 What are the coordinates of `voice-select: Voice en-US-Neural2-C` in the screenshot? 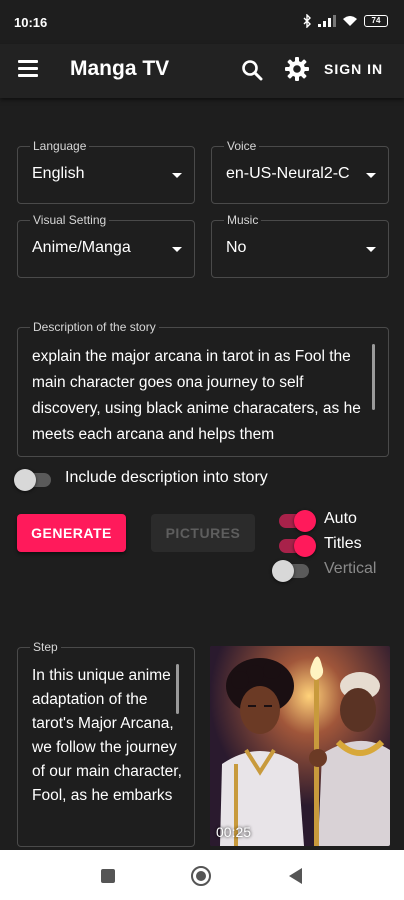 It's located at (300, 171).